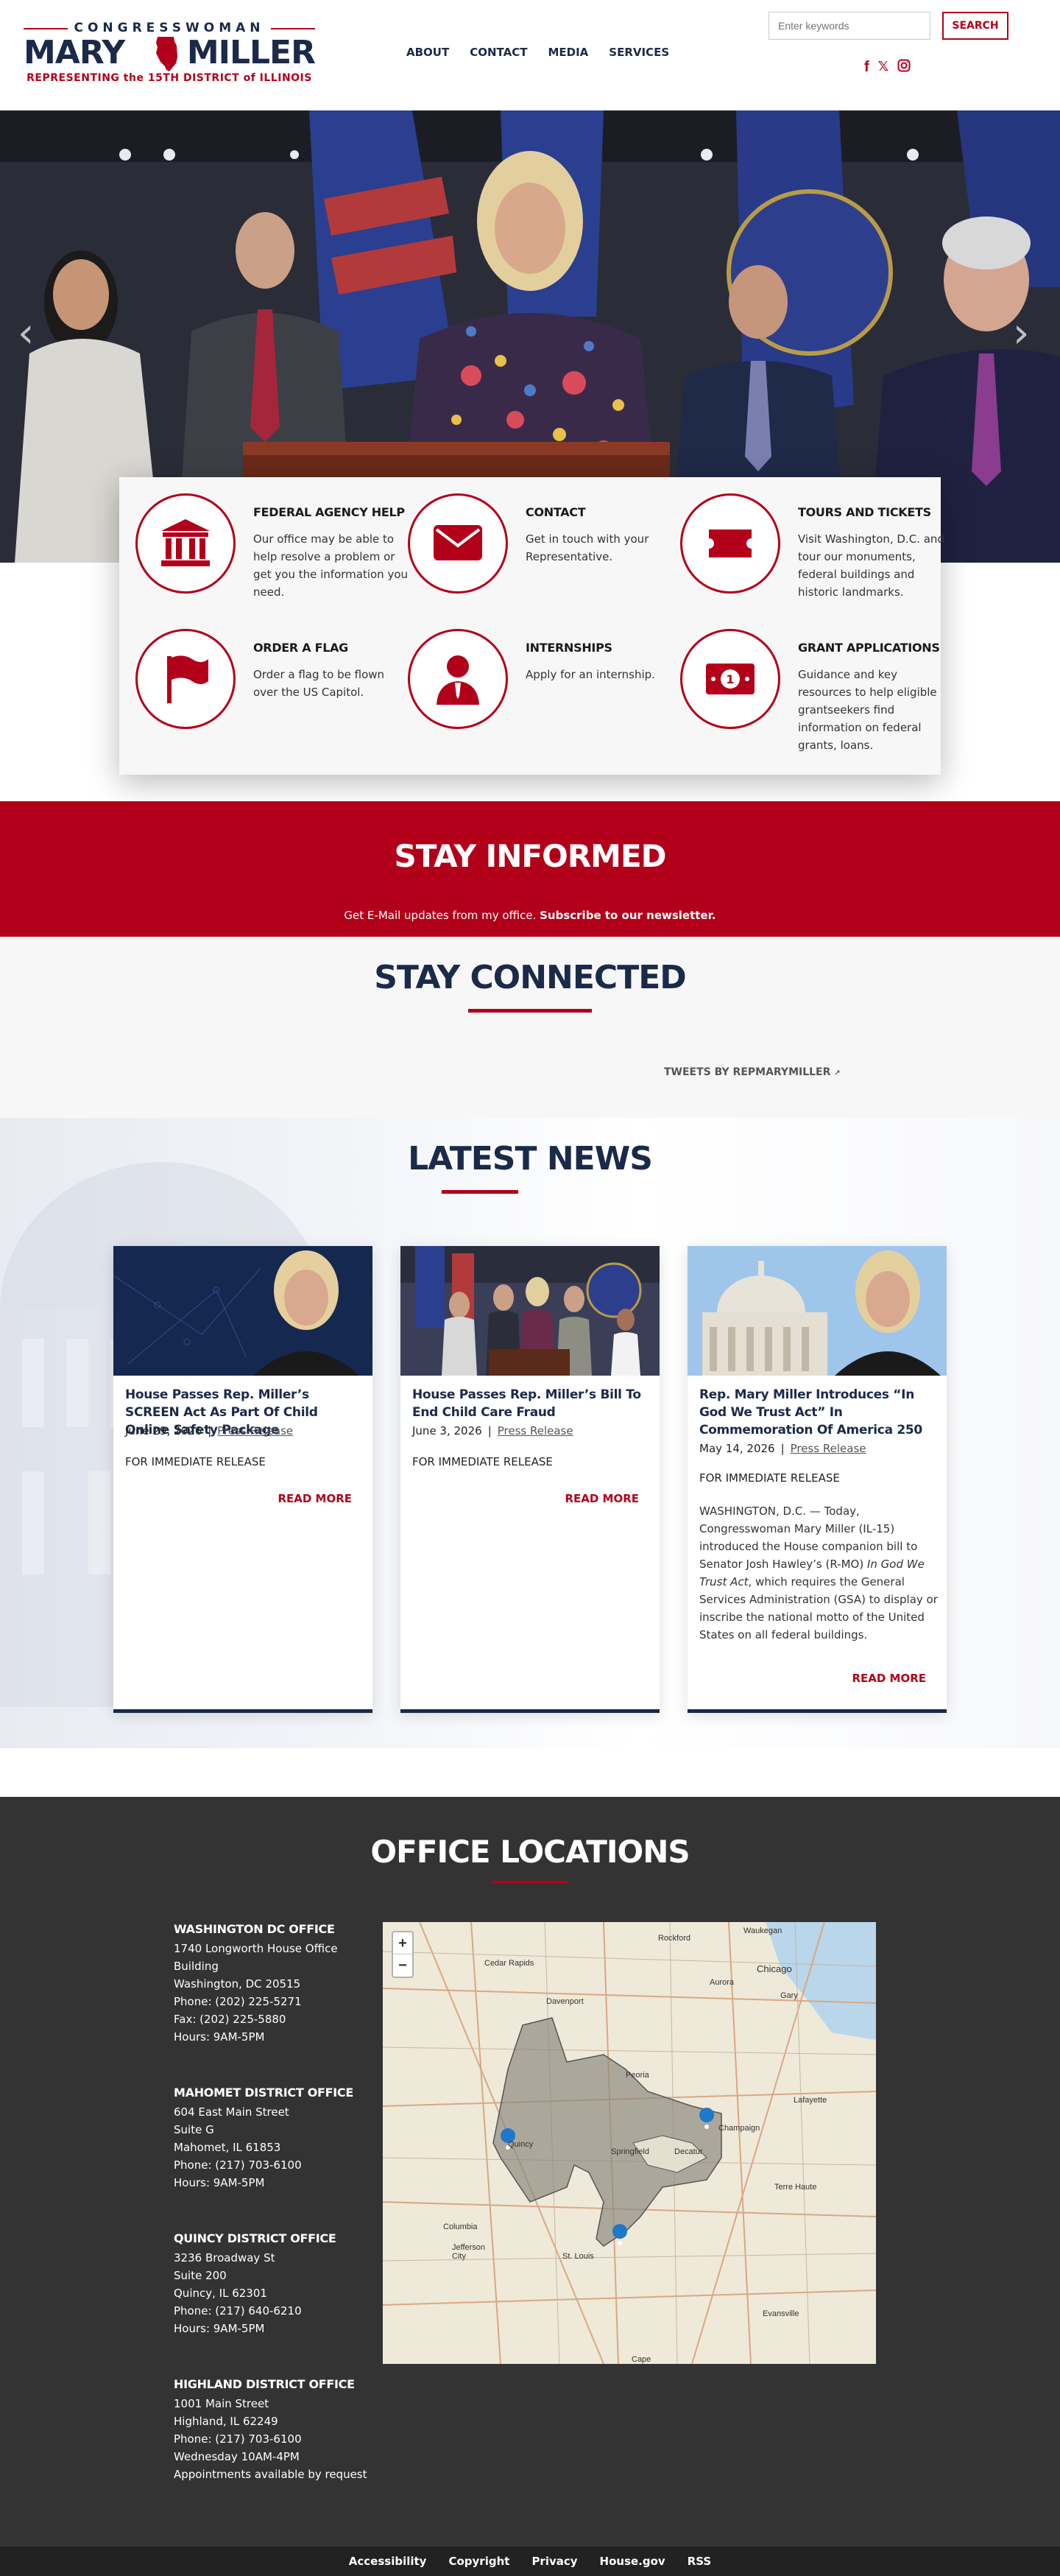 The image size is (1060, 2576). What do you see at coordinates (227, 2147) in the screenshot?
I see `office-address-line: Mahomet, IL 61853` at bounding box center [227, 2147].